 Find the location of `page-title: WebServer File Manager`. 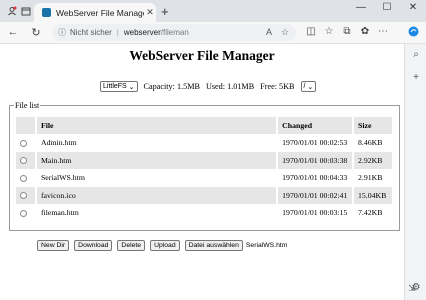

page-title: WebServer File Manager is located at coordinates (202, 55).